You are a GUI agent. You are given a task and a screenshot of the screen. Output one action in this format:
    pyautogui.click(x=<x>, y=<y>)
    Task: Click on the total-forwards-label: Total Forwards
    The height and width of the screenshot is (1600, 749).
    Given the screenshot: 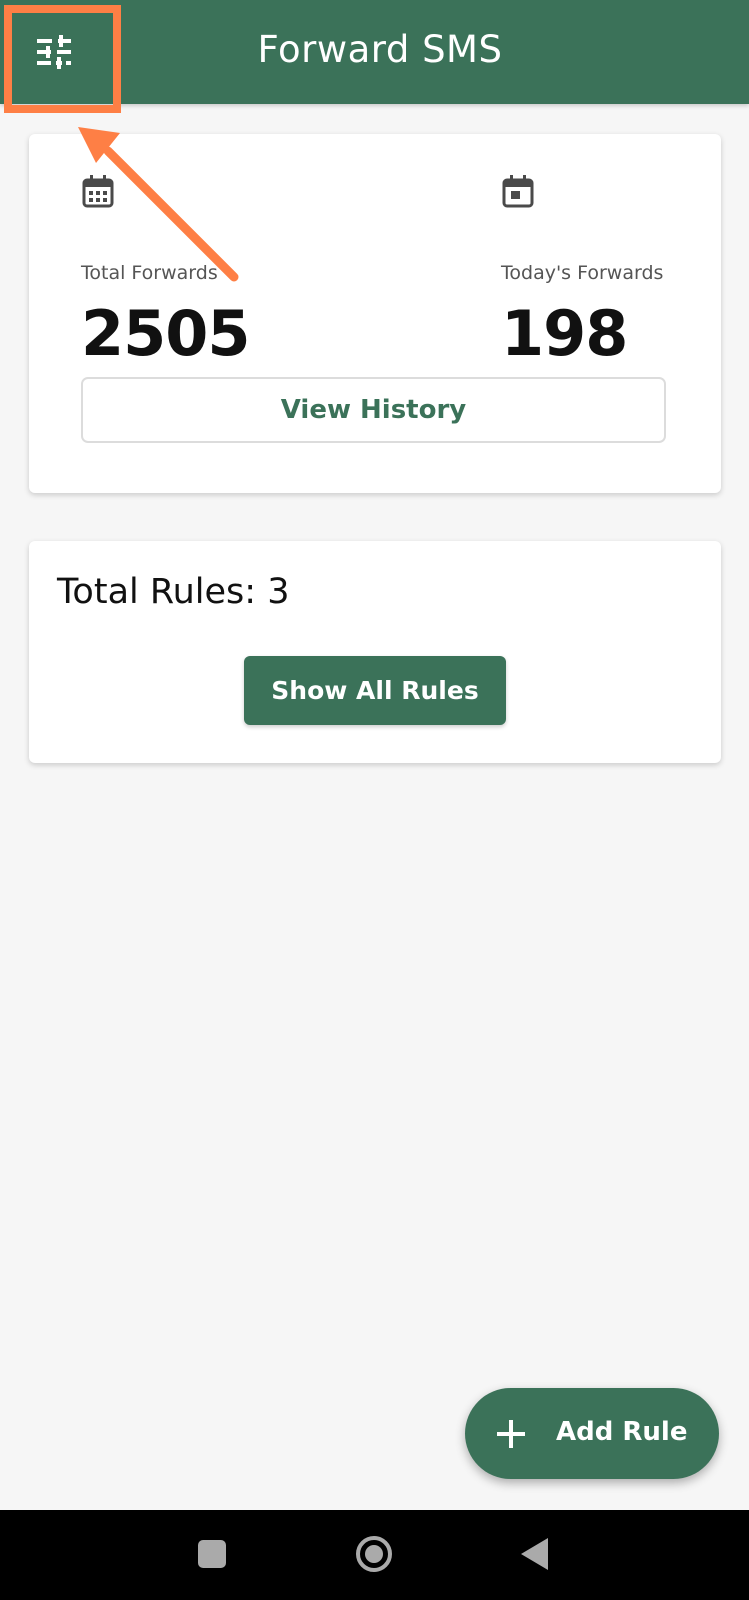 What is the action you would take?
    pyautogui.click(x=149, y=273)
    